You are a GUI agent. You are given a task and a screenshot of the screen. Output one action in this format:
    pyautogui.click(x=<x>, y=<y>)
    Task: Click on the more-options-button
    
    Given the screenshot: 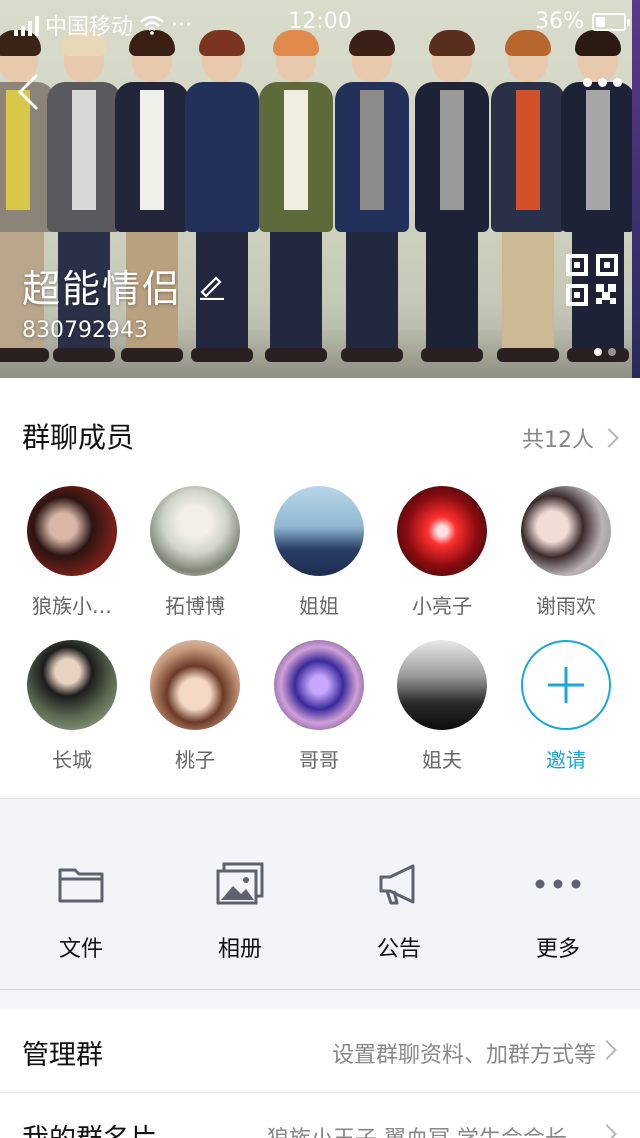 What is the action you would take?
    pyautogui.click(x=602, y=82)
    